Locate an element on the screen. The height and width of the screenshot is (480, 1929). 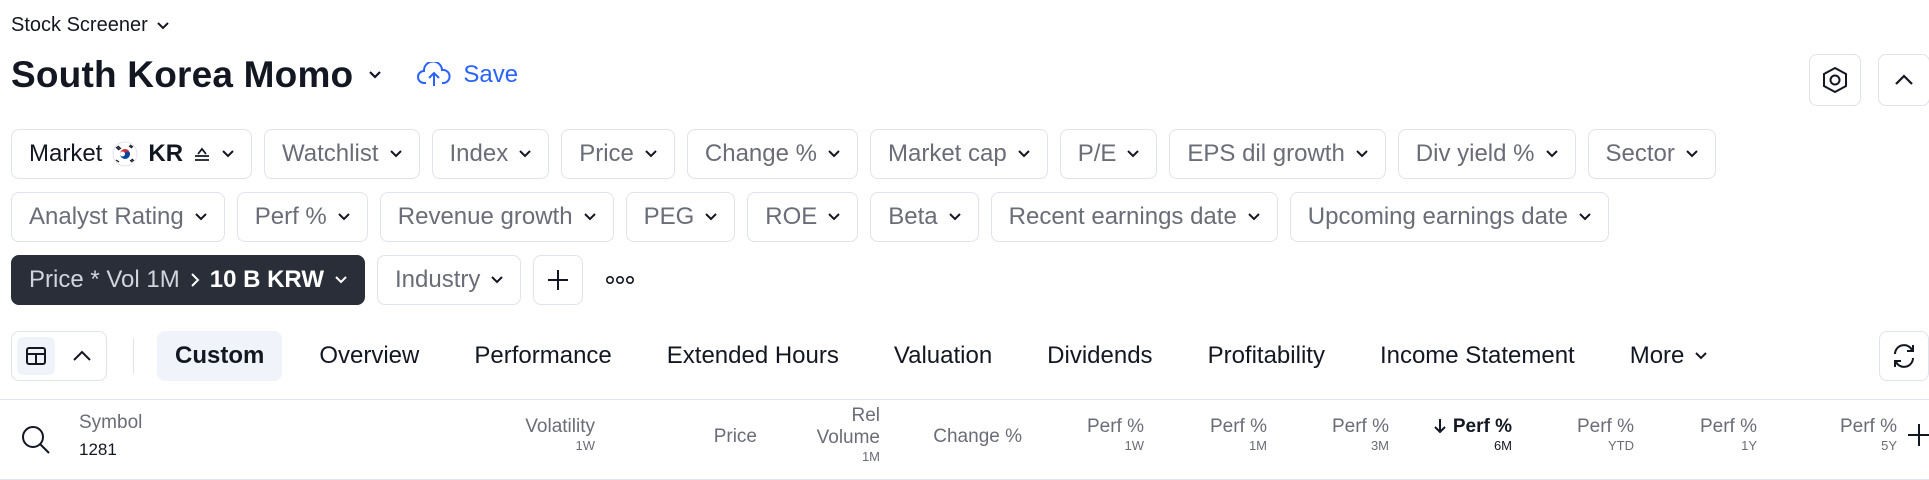
filter-change-percent: Change % is located at coordinates (772, 154).